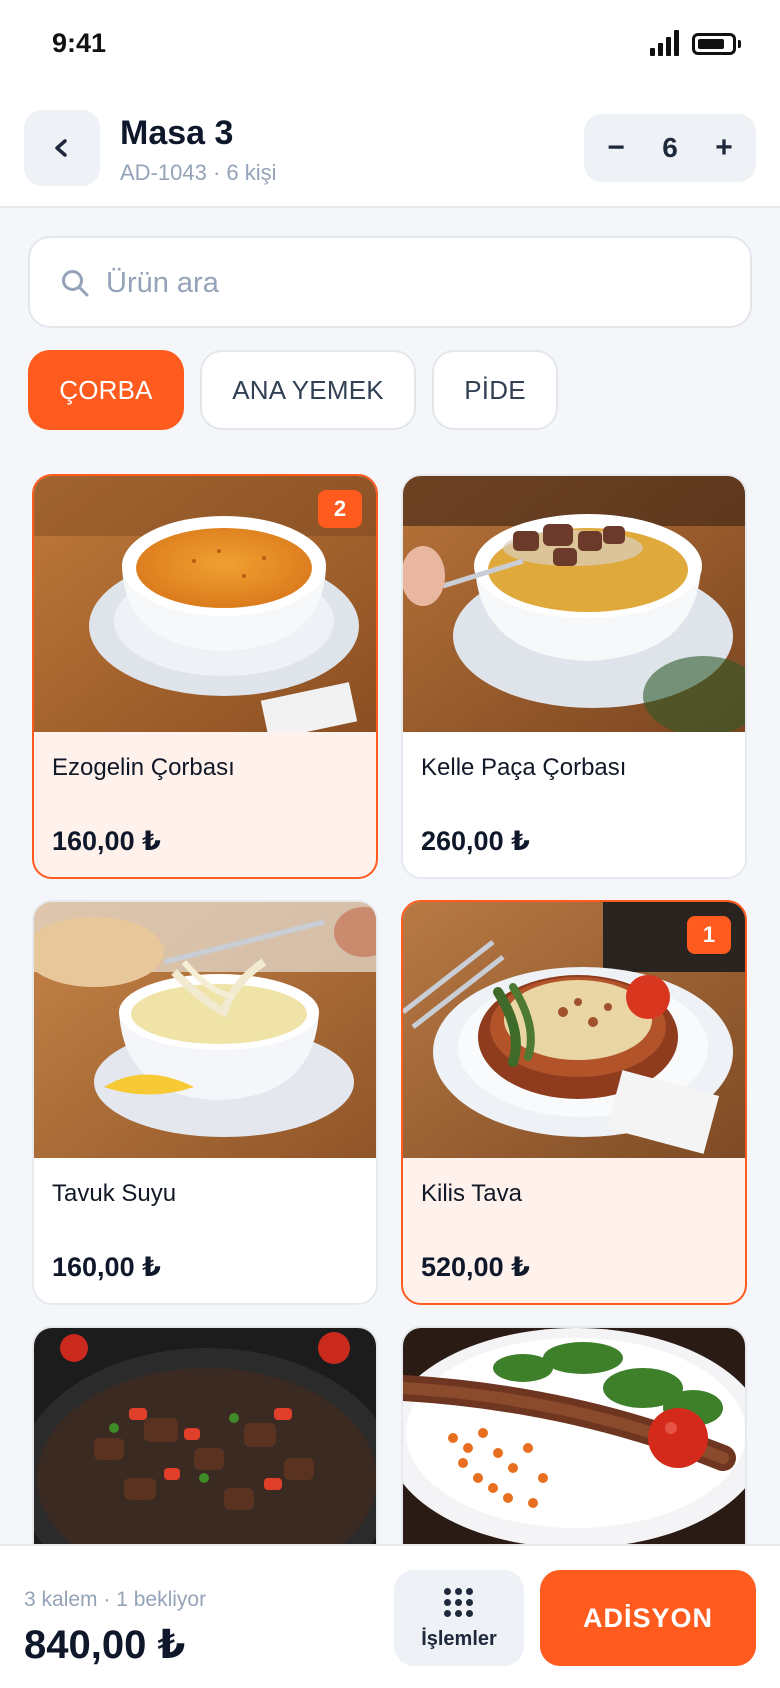  What do you see at coordinates (495, 390) in the screenshot?
I see `category-chip-pide: PİDE` at bounding box center [495, 390].